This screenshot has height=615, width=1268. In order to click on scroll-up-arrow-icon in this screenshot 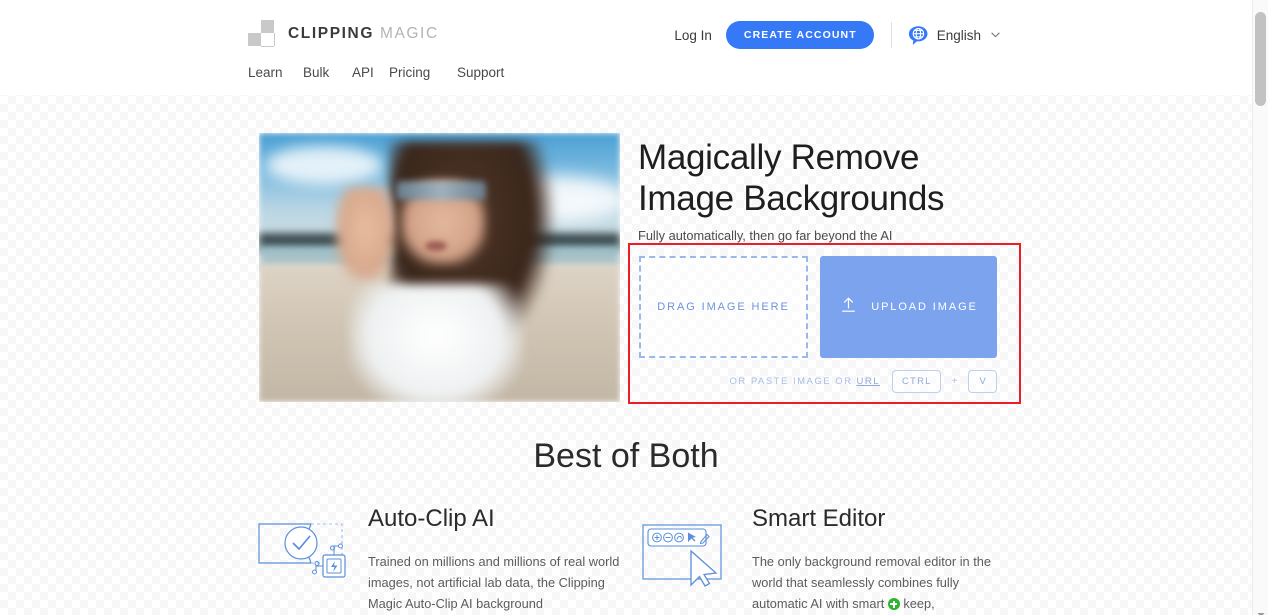, I will do `click(1261, 10)`.